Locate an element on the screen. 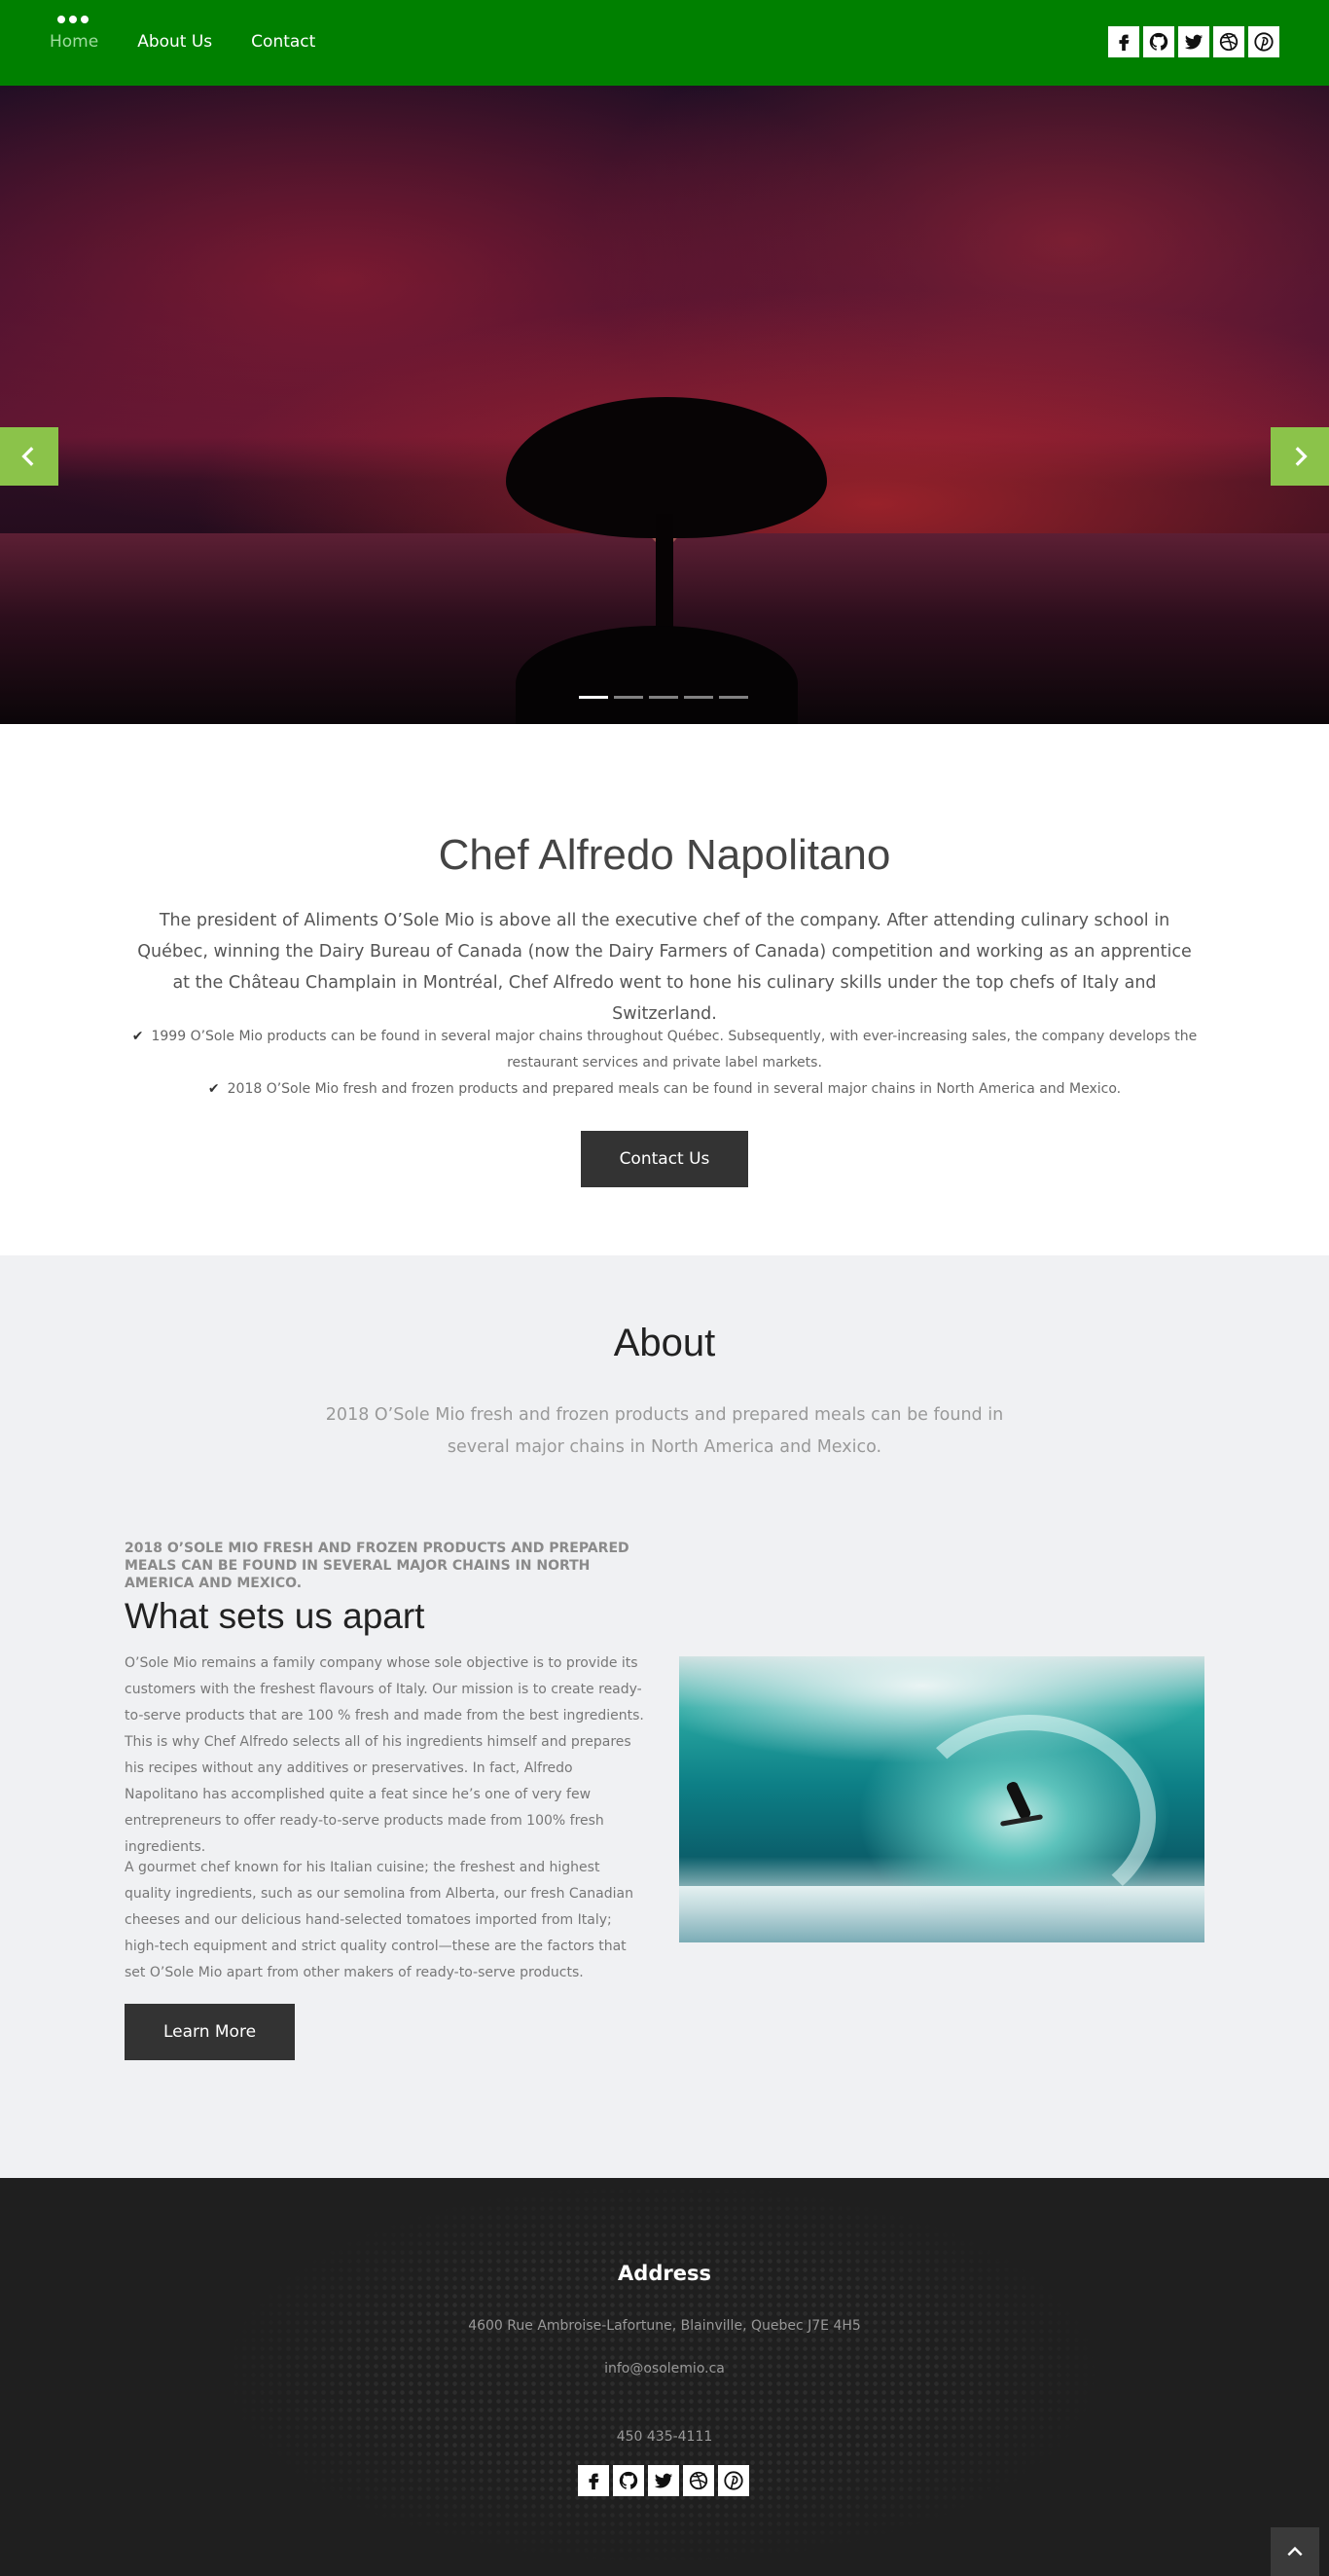 The height and width of the screenshot is (2576, 1329). nav-link-about-us: About Us is located at coordinates (174, 42).